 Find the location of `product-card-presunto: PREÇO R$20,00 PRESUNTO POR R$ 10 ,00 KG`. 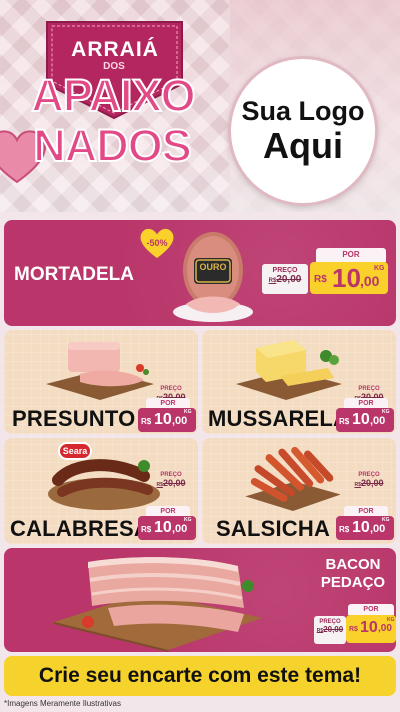

product-card-presunto: PREÇO R$20,00 PRESUNTO POR R$ 10 ,00 KG is located at coordinates (101, 382).